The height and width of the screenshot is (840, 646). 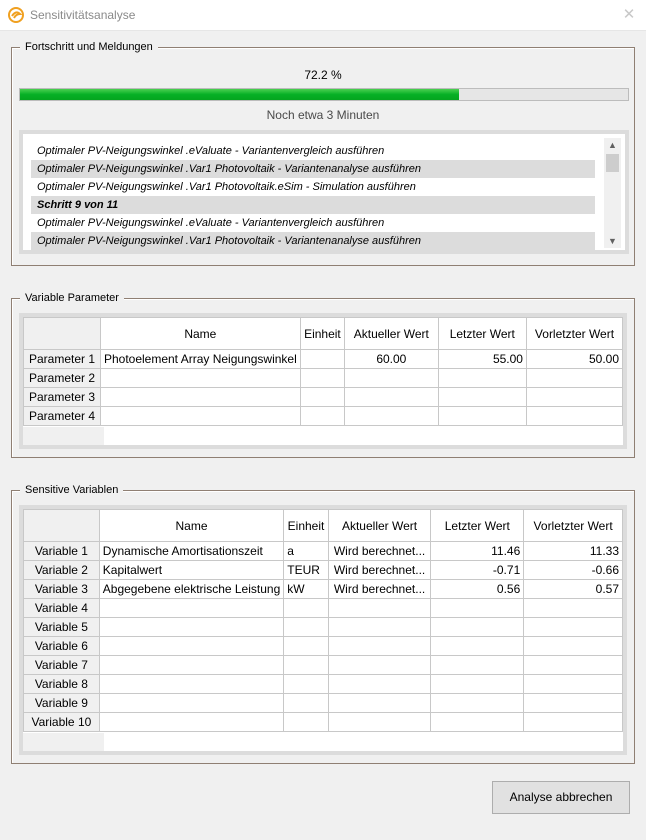 What do you see at coordinates (561, 797) in the screenshot?
I see `abort-analysis-button: Analyse abbrechen` at bounding box center [561, 797].